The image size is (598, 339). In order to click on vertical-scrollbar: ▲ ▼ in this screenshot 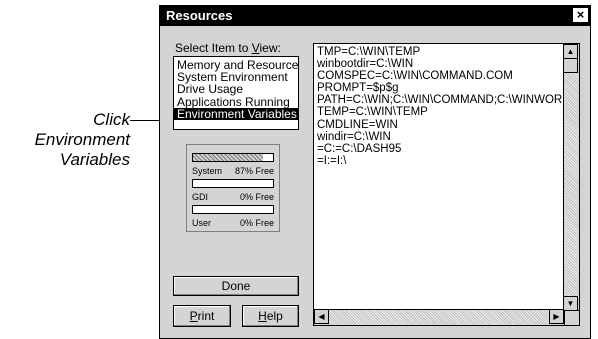, I will do `click(571, 177)`.